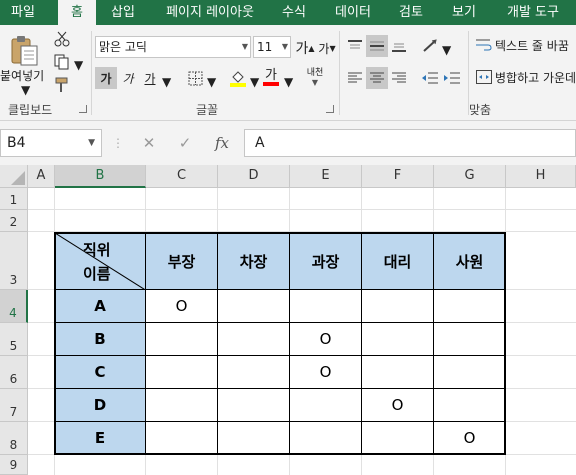 The width and height of the screenshot is (576, 475). What do you see at coordinates (446, 50) in the screenshot?
I see `orientation-dropdown-icon: ▼` at bounding box center [446, 50].